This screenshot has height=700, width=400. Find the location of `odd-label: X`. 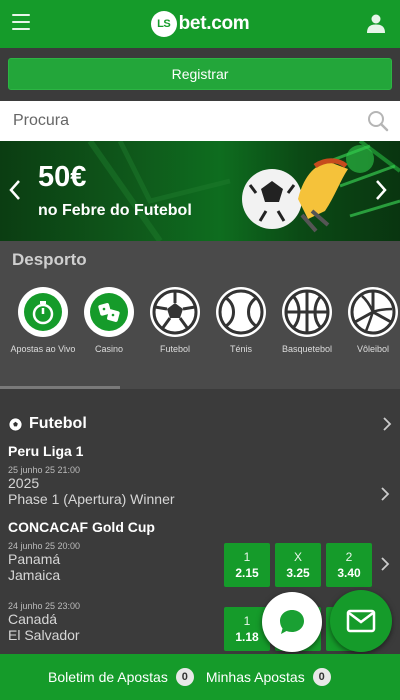

odd-label: X is located at coordinates (297, 557).